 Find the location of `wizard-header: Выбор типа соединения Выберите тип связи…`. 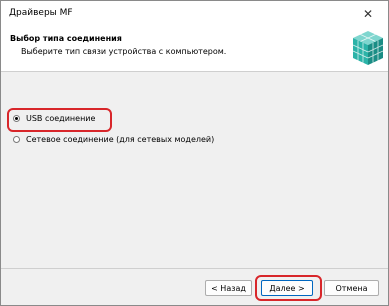

wizard-header: Выбор типа соединения Выберите тип связи… is located at coordinates (194, 49).